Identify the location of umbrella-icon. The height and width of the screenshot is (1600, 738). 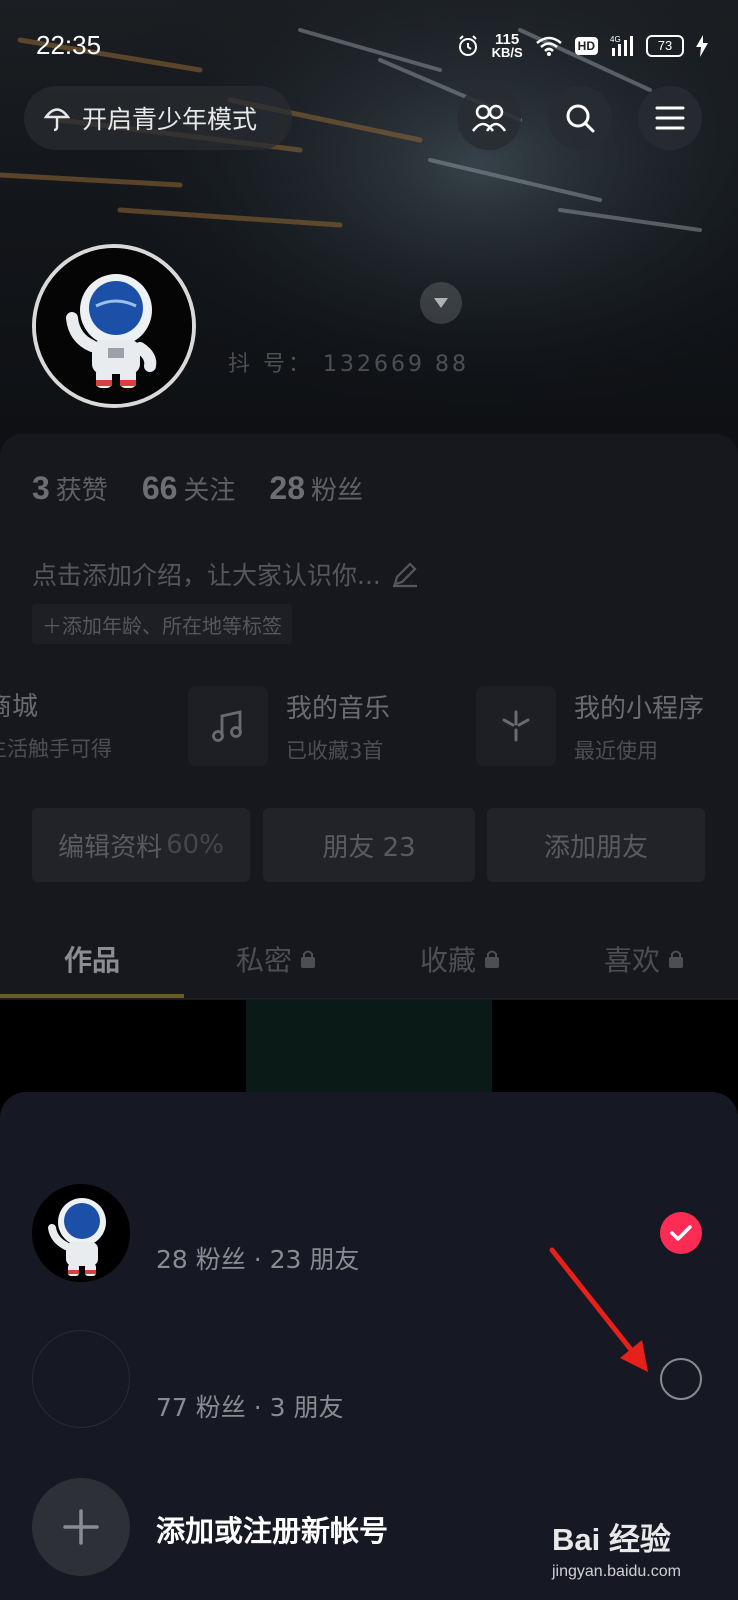
(57, 120).